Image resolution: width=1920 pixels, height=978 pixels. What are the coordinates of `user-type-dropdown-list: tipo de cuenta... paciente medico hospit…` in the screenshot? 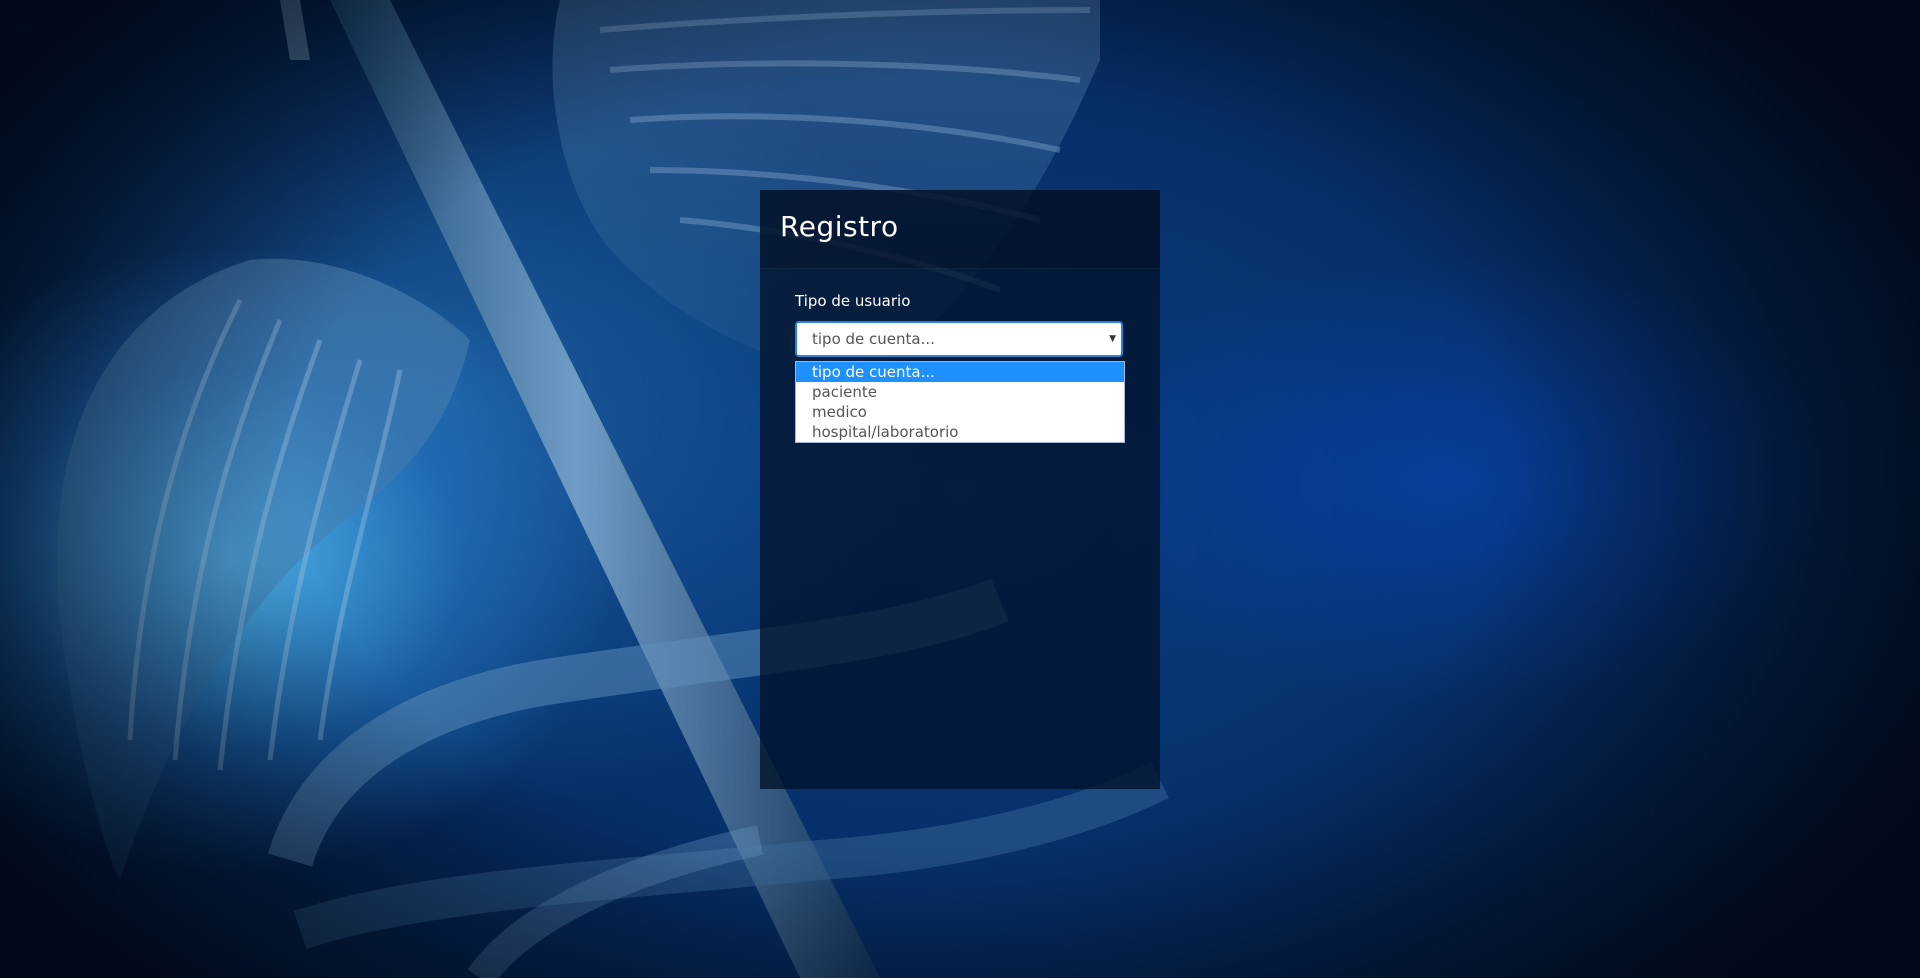 It's located at (960, 402).